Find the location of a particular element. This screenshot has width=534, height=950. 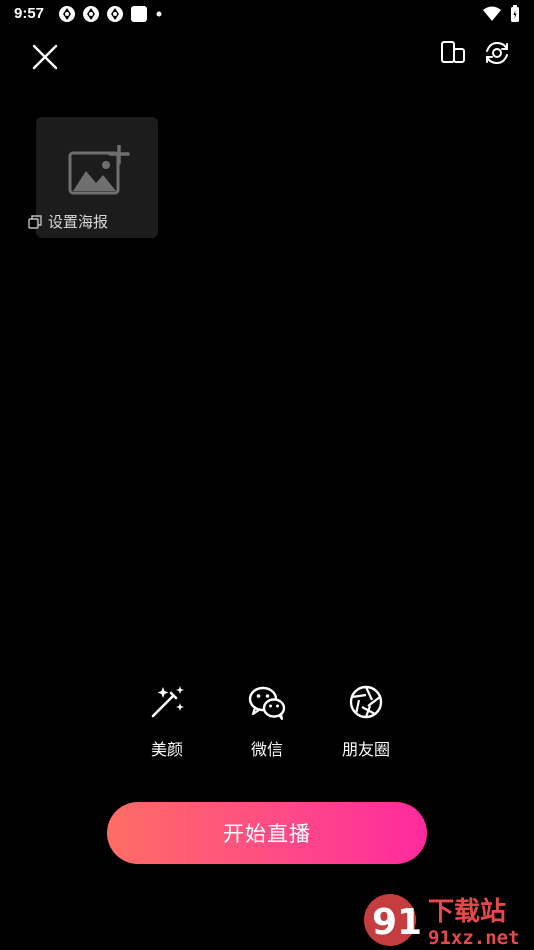

screen-orientation-icon is located at coordinates (453, 52).